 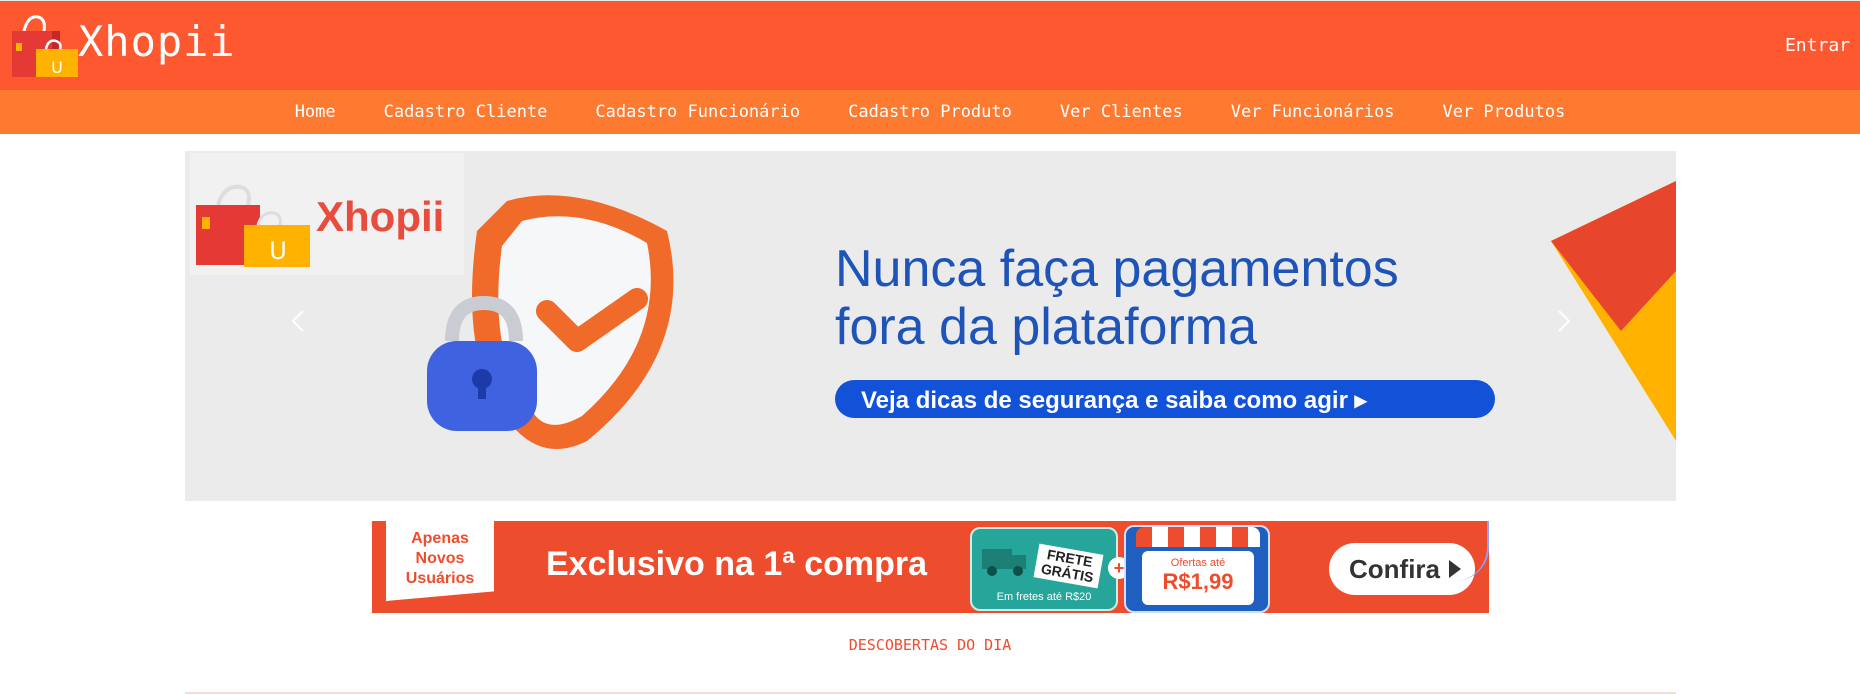 I want to click on security-shield-icon, so click(x=550, y=322).